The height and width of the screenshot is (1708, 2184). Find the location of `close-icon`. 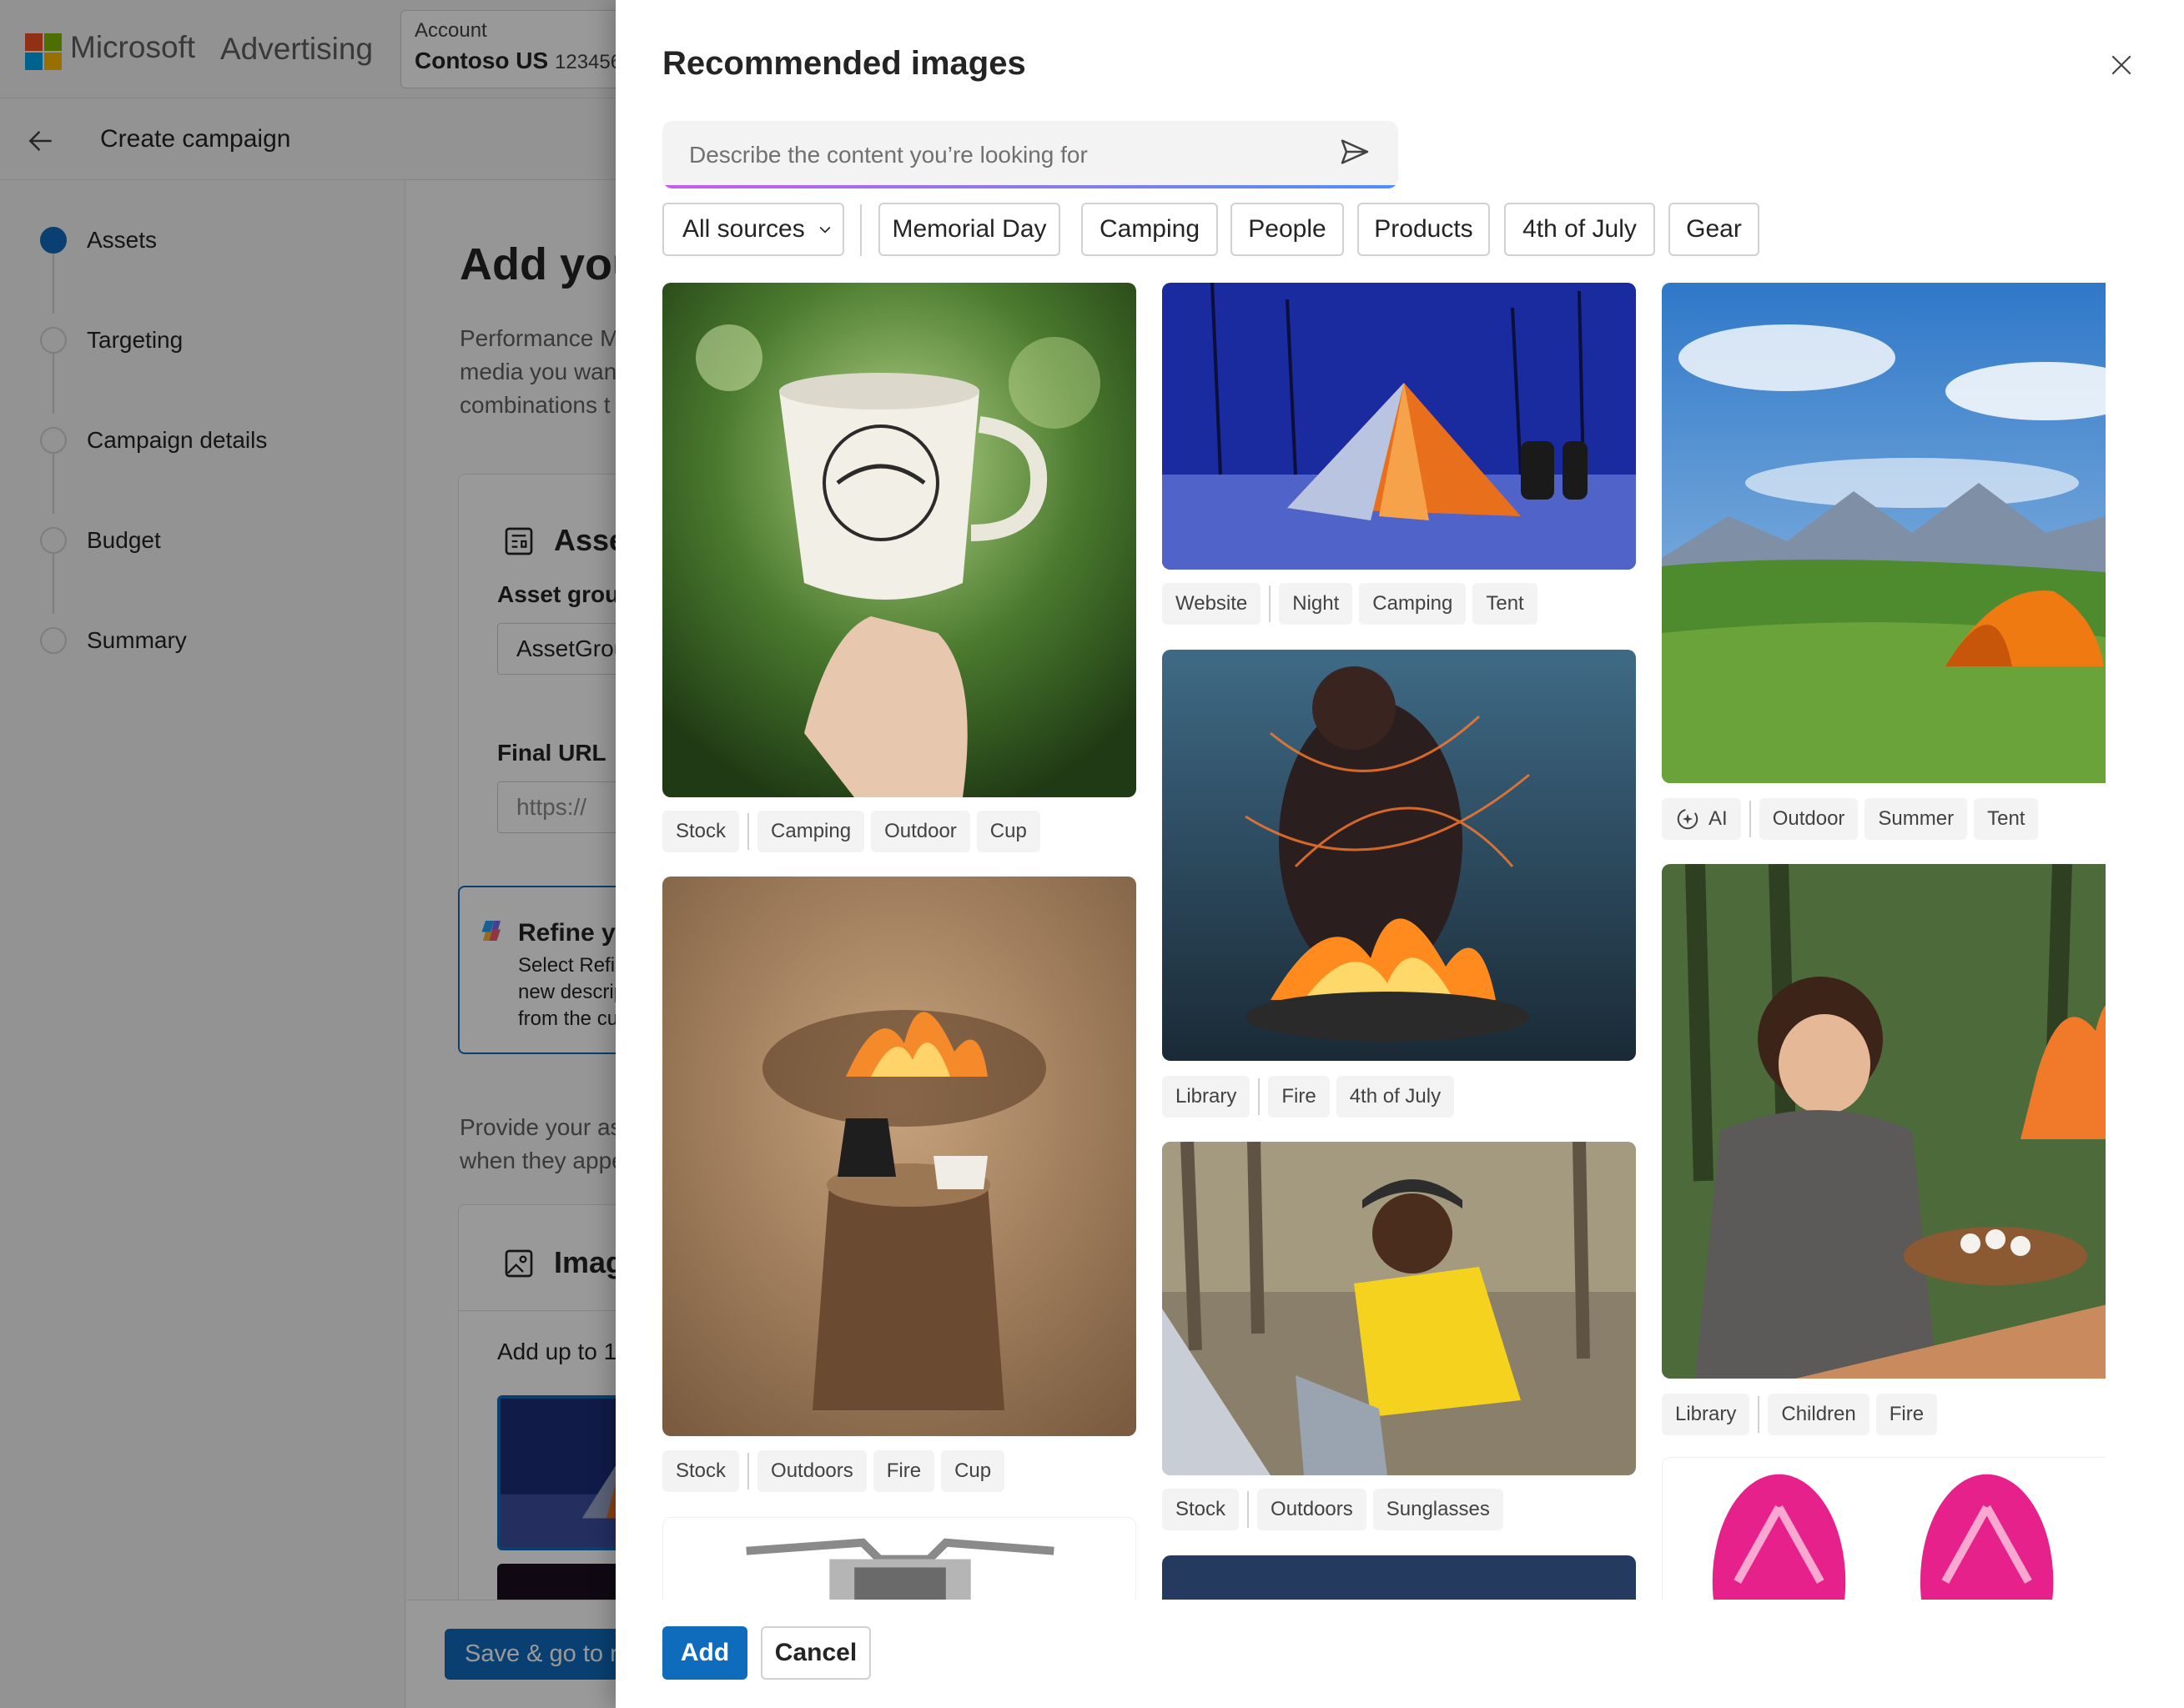

close-icon is located at coordinates (2121, 65).